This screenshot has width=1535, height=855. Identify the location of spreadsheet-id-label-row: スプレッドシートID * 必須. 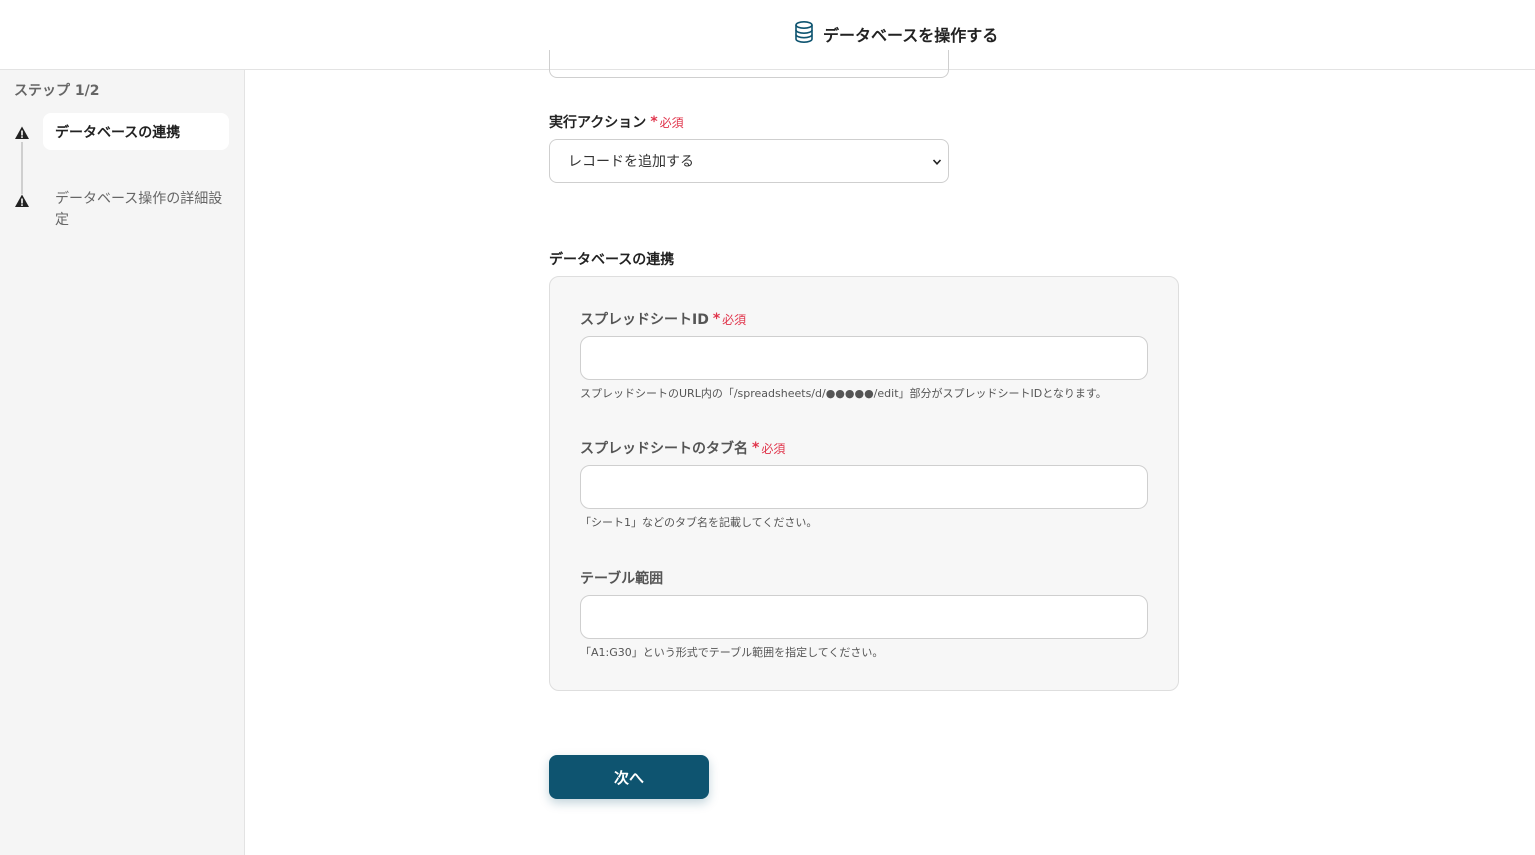
(663, 319).